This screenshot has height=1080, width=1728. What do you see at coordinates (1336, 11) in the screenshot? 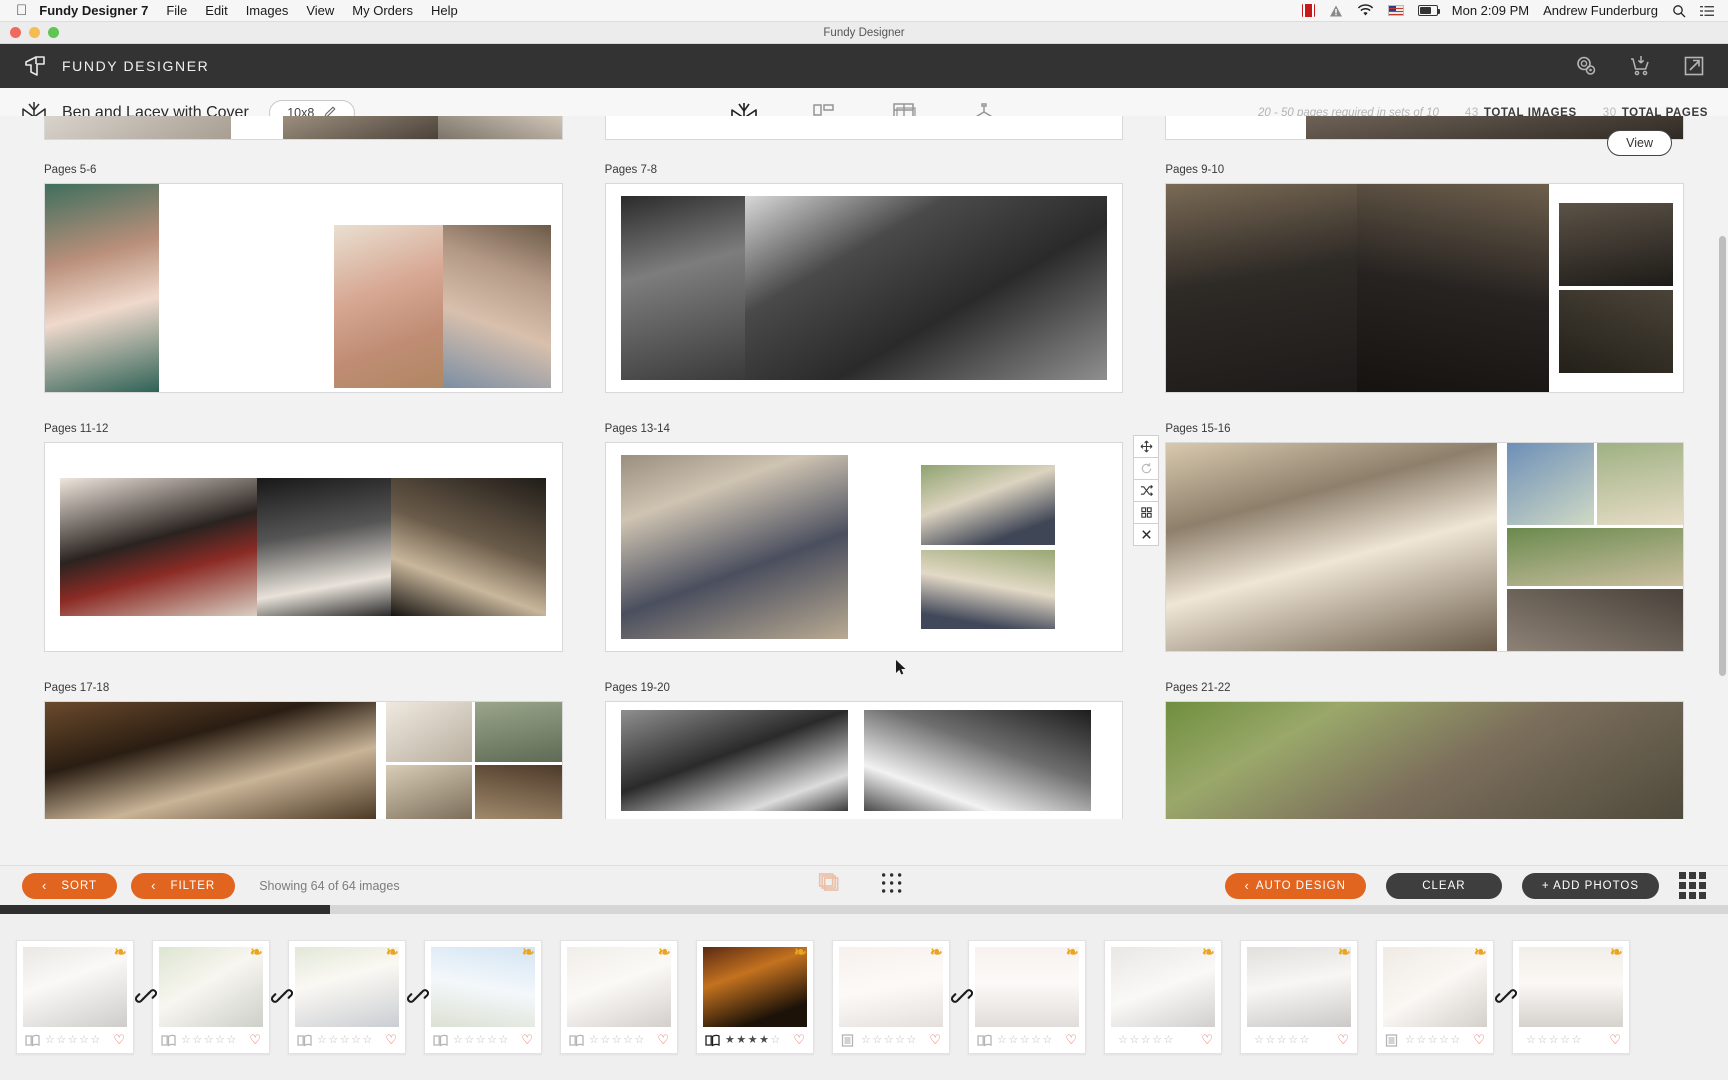
I see `warning-icon` at bounding box center [1336, 11].